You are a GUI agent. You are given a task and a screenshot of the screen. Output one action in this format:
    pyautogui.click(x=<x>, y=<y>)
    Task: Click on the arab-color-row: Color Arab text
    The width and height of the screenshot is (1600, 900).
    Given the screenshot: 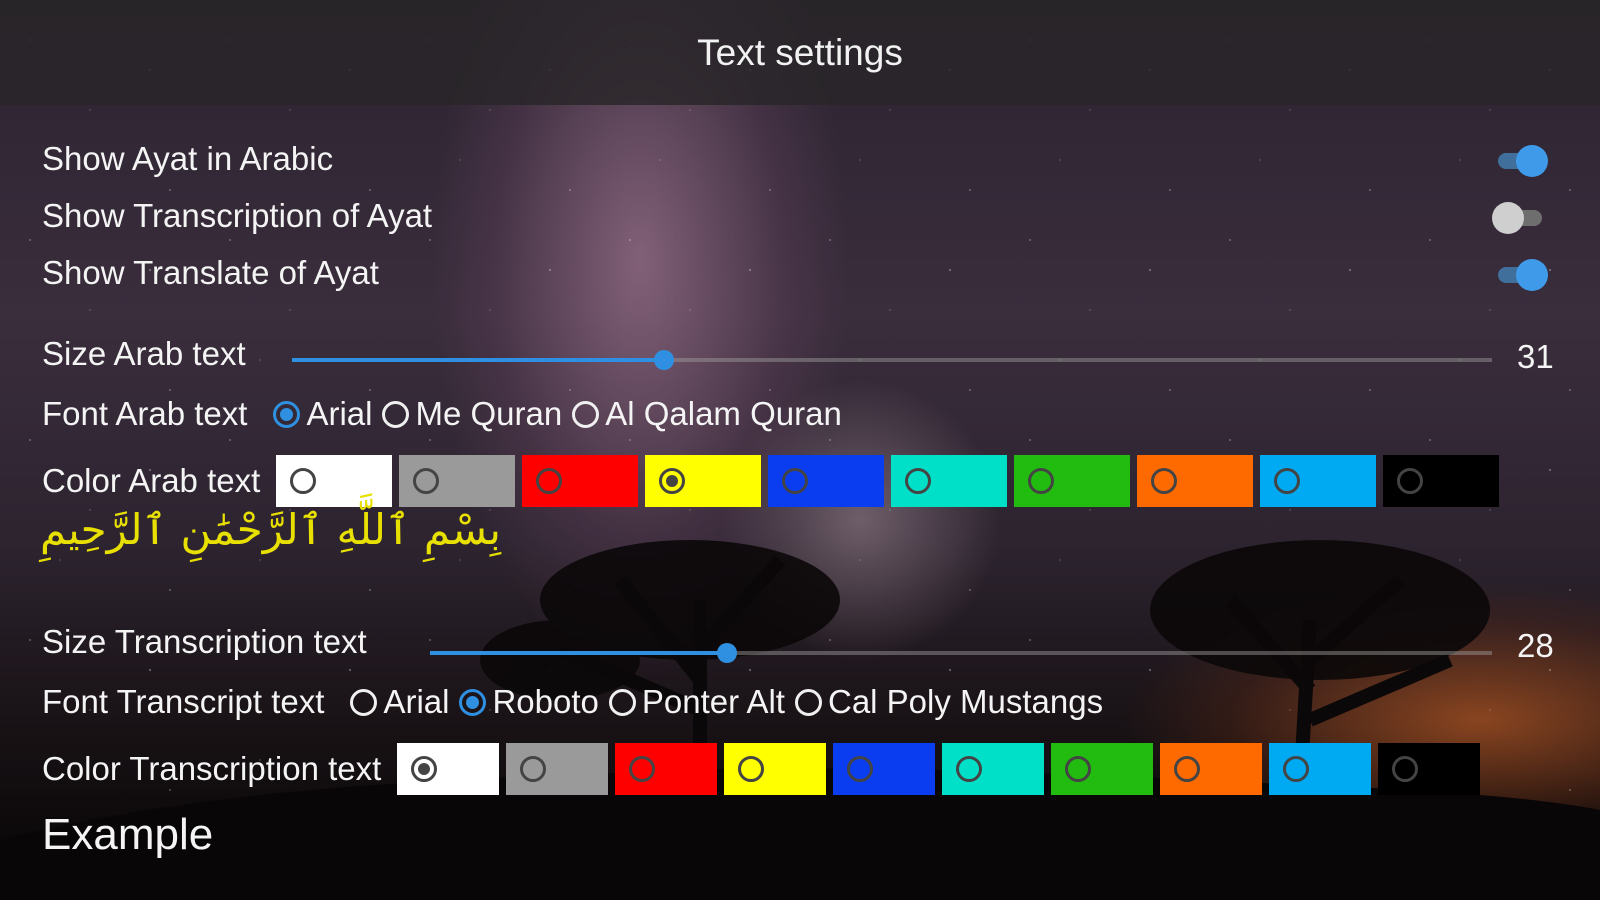 What is the action you would take?
    pyautogui.click(x=774, y=481)
    